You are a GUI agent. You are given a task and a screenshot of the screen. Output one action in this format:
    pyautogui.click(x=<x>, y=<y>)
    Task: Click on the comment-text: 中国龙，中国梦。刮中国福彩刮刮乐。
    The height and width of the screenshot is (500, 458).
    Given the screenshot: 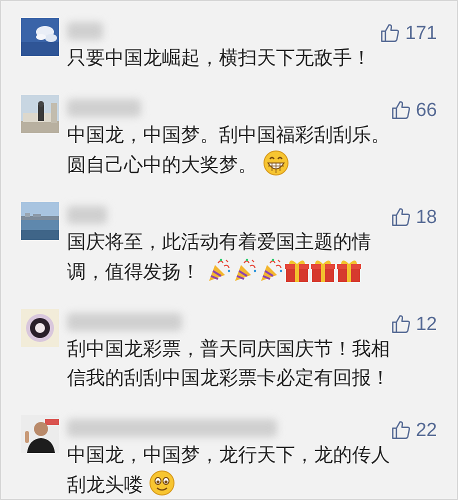 What is the action you would take?
    pyautogui.click(x=228, y=136)
    